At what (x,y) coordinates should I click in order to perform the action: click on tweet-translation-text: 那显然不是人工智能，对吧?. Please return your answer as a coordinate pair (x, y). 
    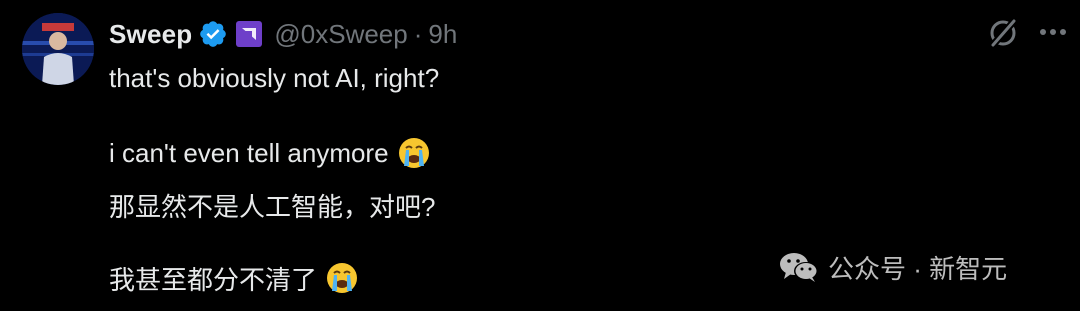
    Looking at the image, I should click on (272, 206).